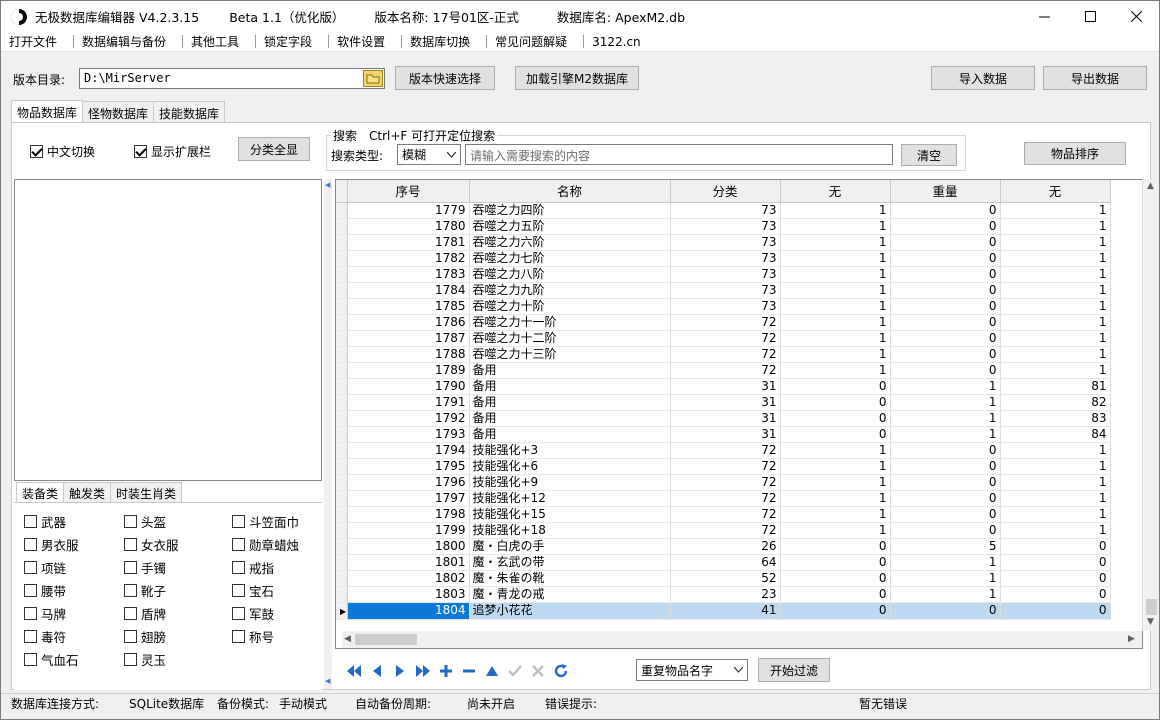 This screenshot has width=1160, height=720. I want to click on table-row: 1803 魔・青龙の戒 23 0 1 0, so click(723, 594).